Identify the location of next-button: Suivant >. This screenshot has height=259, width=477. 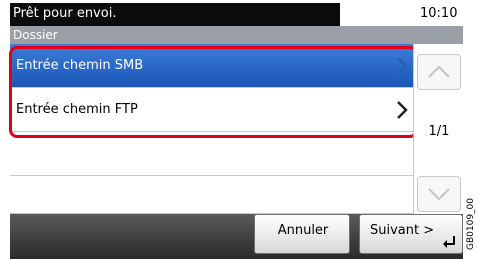
(411, 234).